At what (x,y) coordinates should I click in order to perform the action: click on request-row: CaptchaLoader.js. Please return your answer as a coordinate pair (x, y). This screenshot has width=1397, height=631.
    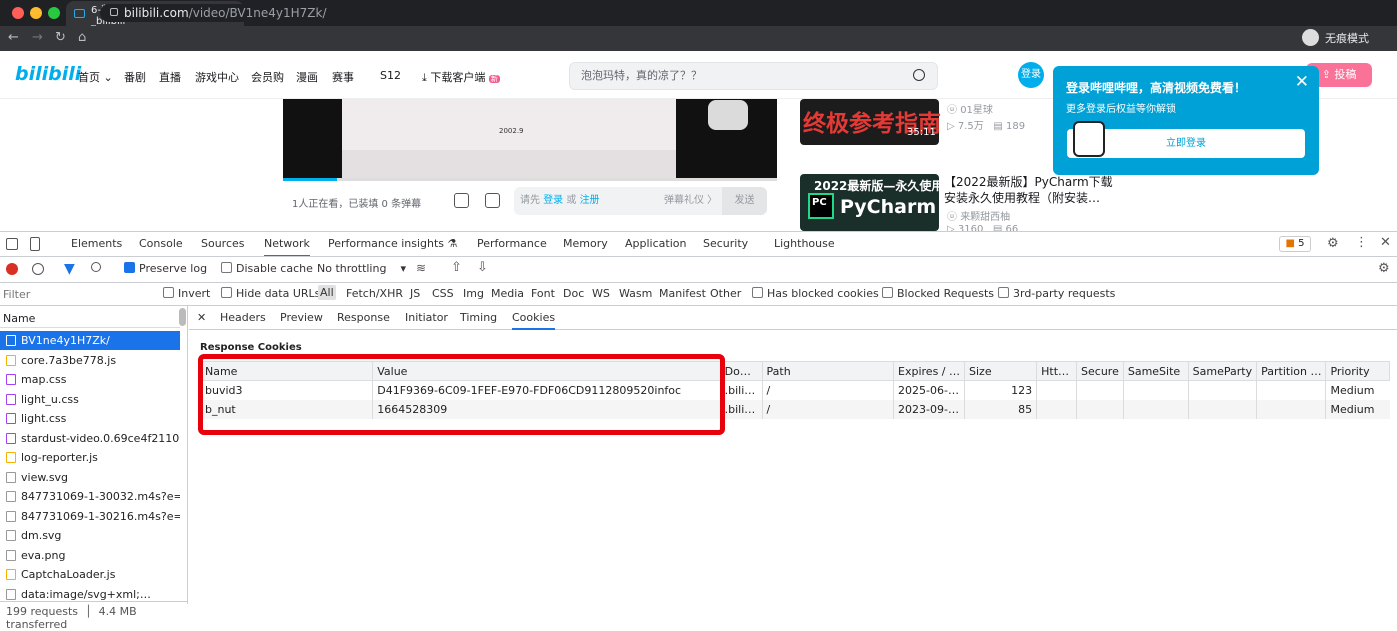
    Looking at the image, I should click on (90, 574).